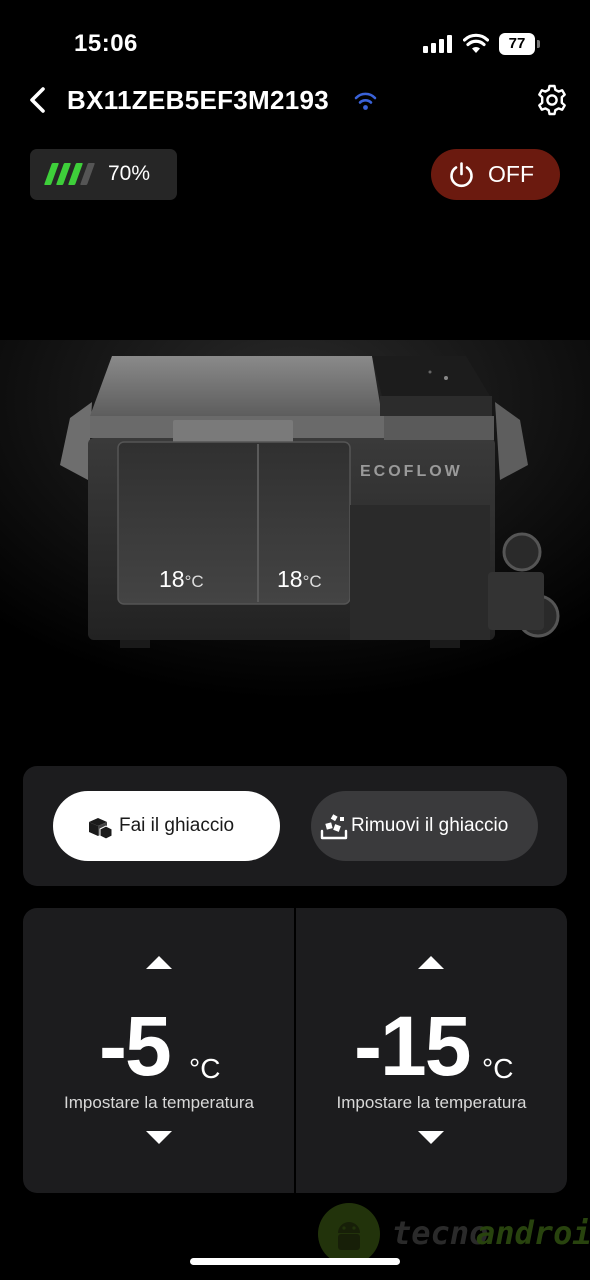 The width and height of the screenshot is (590, 1280). I want to click on fridge-left-zone-temp: 18°C, so click(181, 579).